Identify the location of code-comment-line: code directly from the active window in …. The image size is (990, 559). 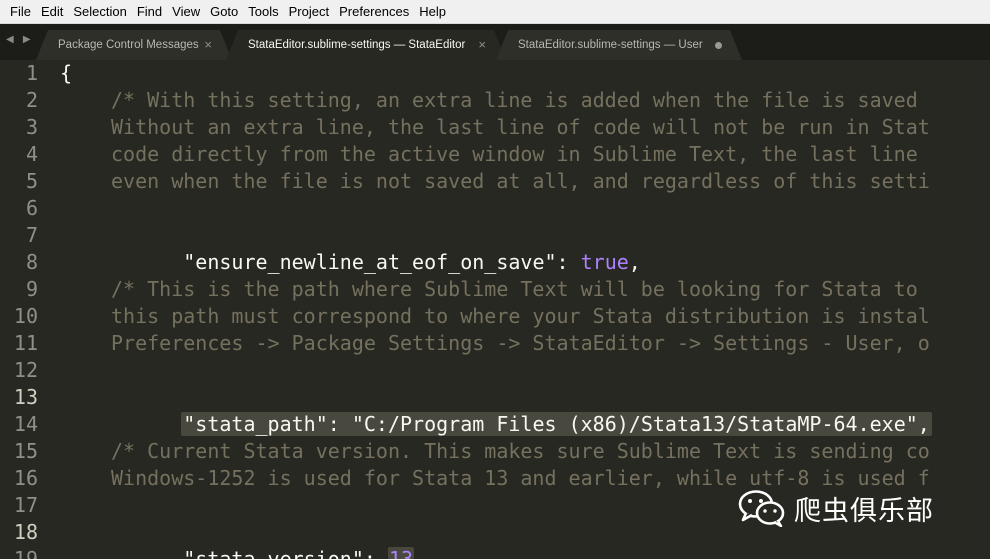
(514, 154).